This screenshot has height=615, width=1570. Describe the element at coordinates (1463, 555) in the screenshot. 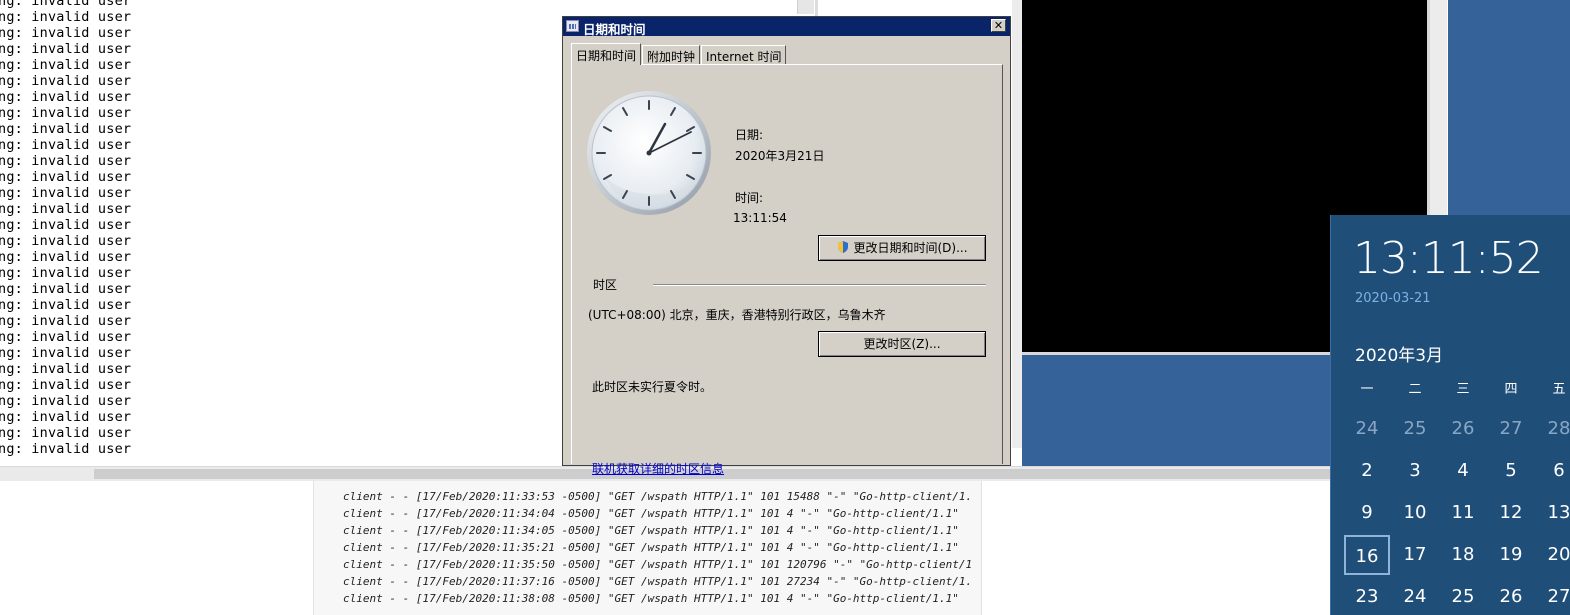

I see `calendar-day: 18` at that location.